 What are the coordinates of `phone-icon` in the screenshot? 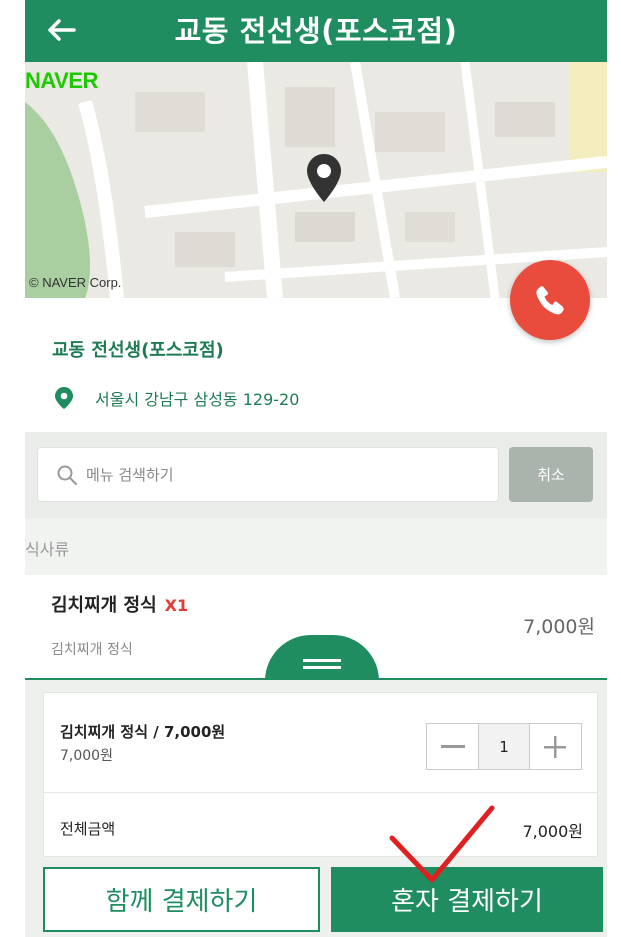 It's located at (550, 300).